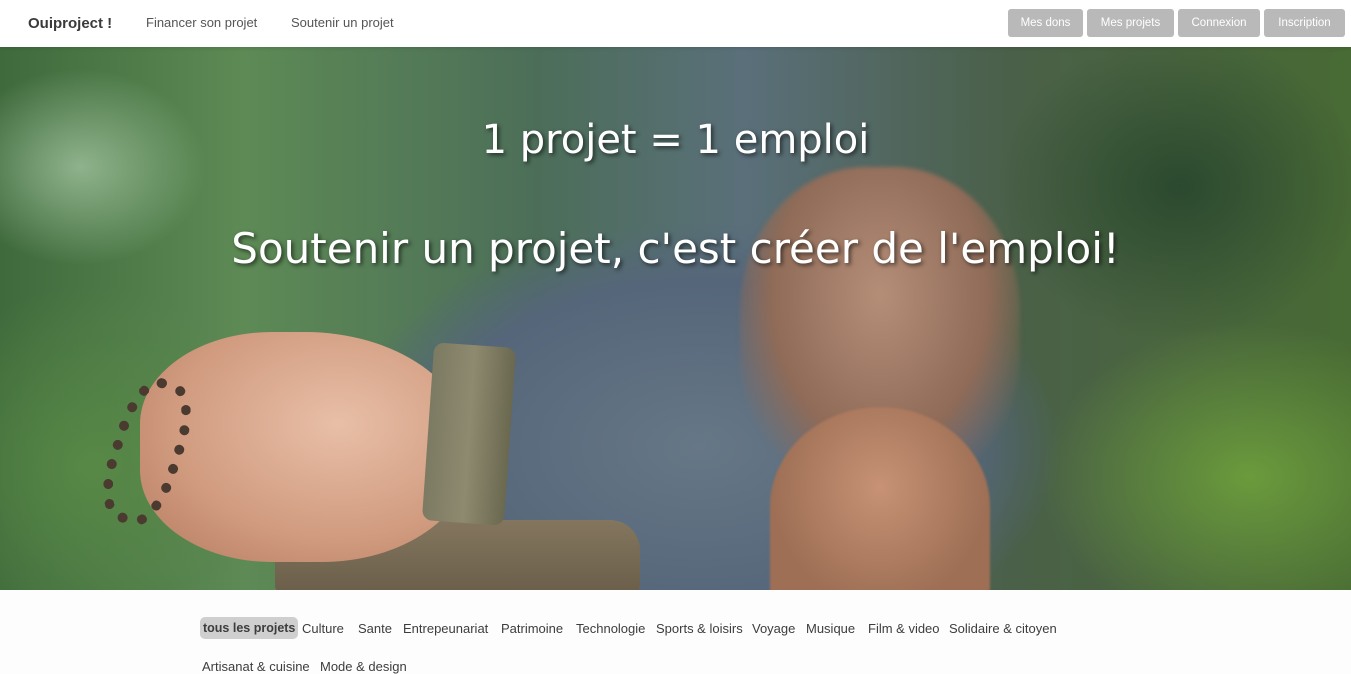 The width and height of the screenshot is (1351, 674). I want to click on hero-photo-rock-stack, so click(469, 434).